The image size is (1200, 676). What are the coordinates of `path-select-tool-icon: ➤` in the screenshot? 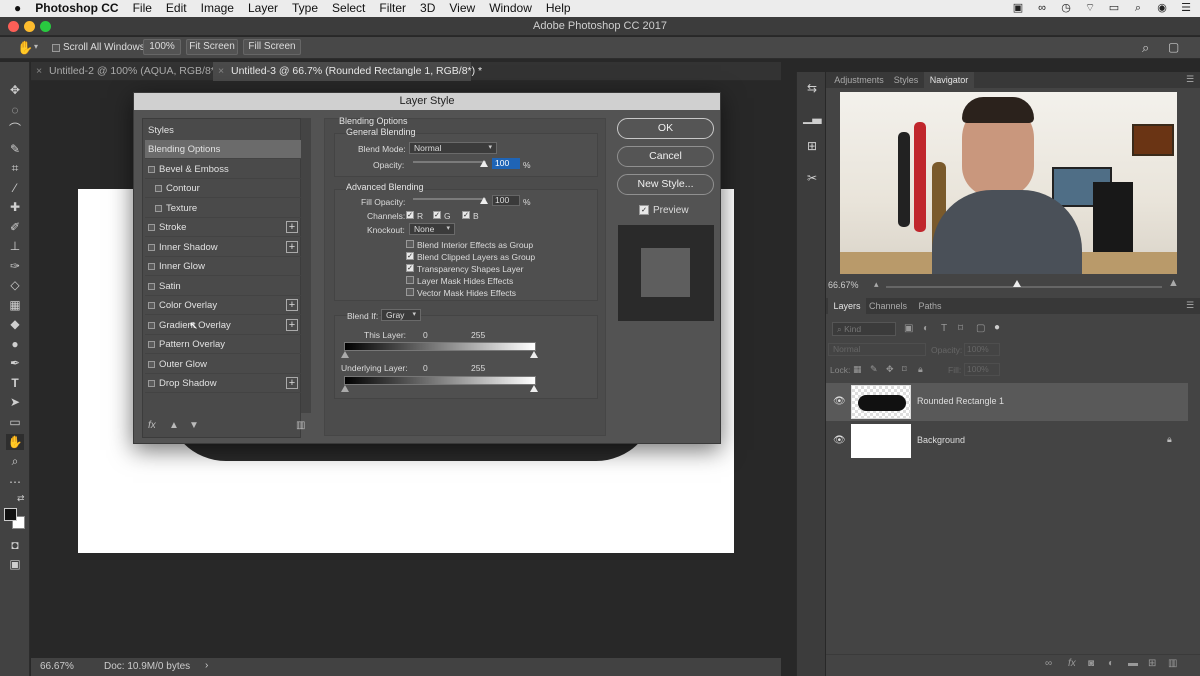 It's located at (15, 402).